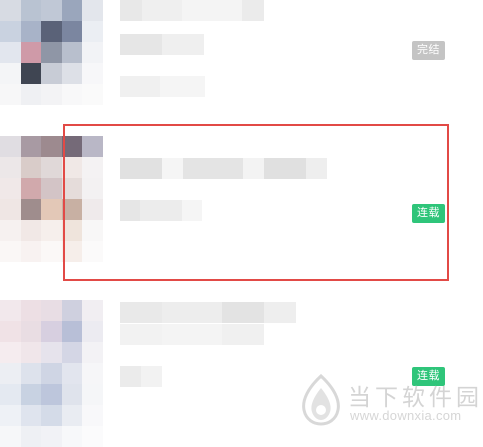 Image resolution: width=483 pixels, height=447 pixels. I want to click on watermark: 当下软件园 www.downxia.com, so click(388, 402).